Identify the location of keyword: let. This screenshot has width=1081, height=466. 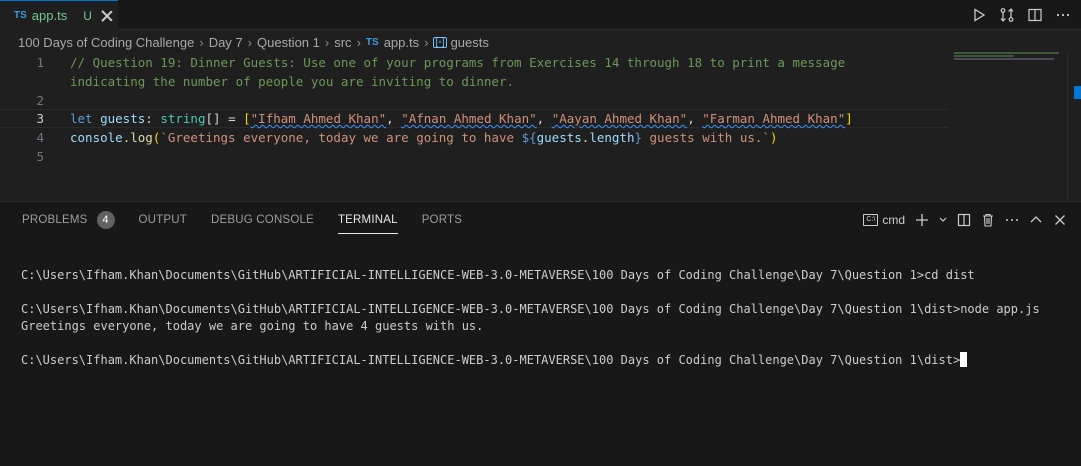
(81, 118).